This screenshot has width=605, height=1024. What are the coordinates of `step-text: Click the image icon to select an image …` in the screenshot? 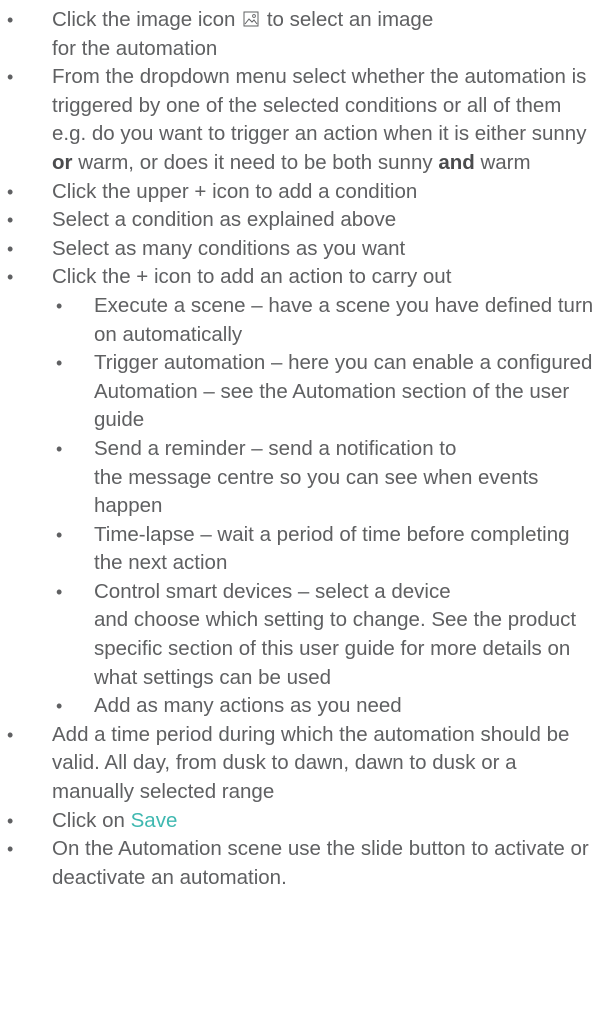 It's located at (242, 34).